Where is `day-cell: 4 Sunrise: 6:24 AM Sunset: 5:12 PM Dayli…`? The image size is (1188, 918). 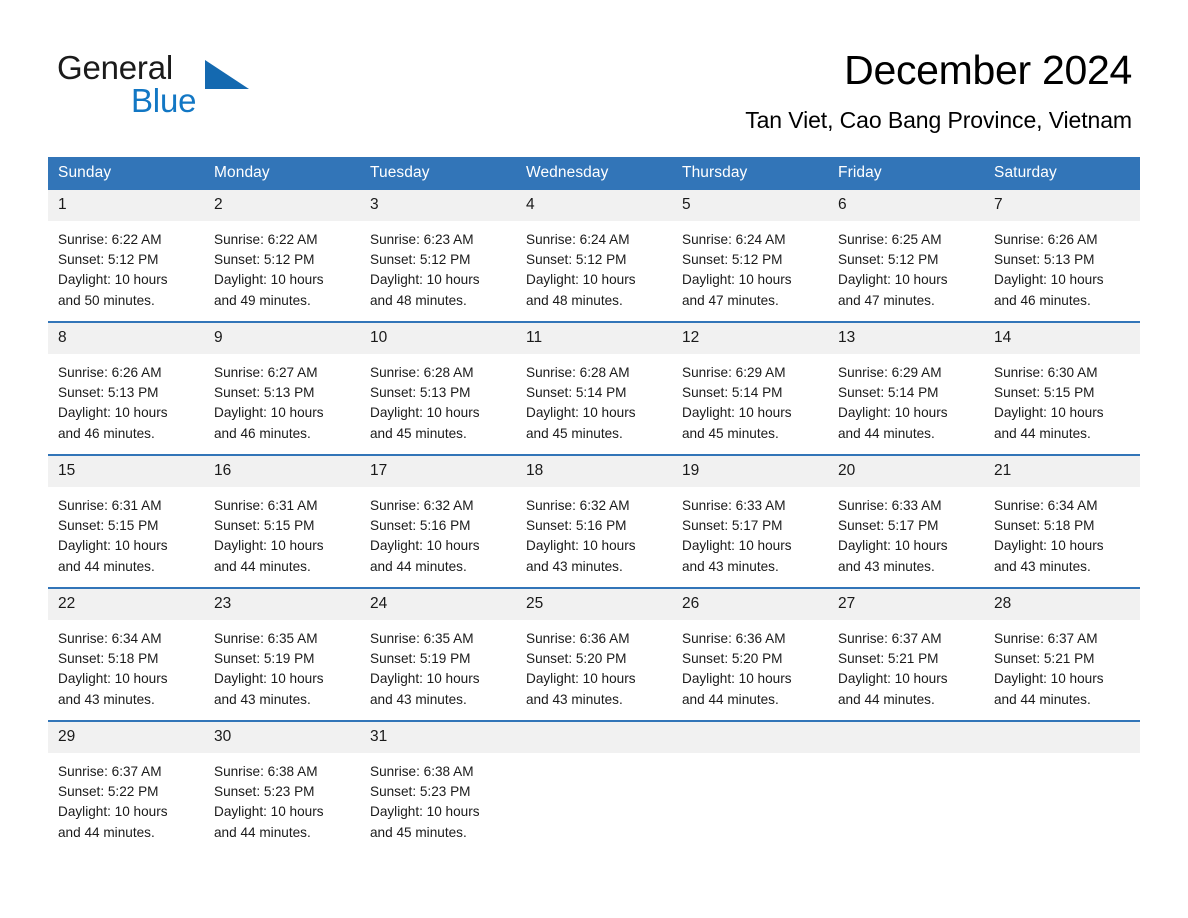 day-cell: 4 Sunrise: 6:24 AM Sunset: 5:12 PM Dayli… is located at coordinates (594, 256).